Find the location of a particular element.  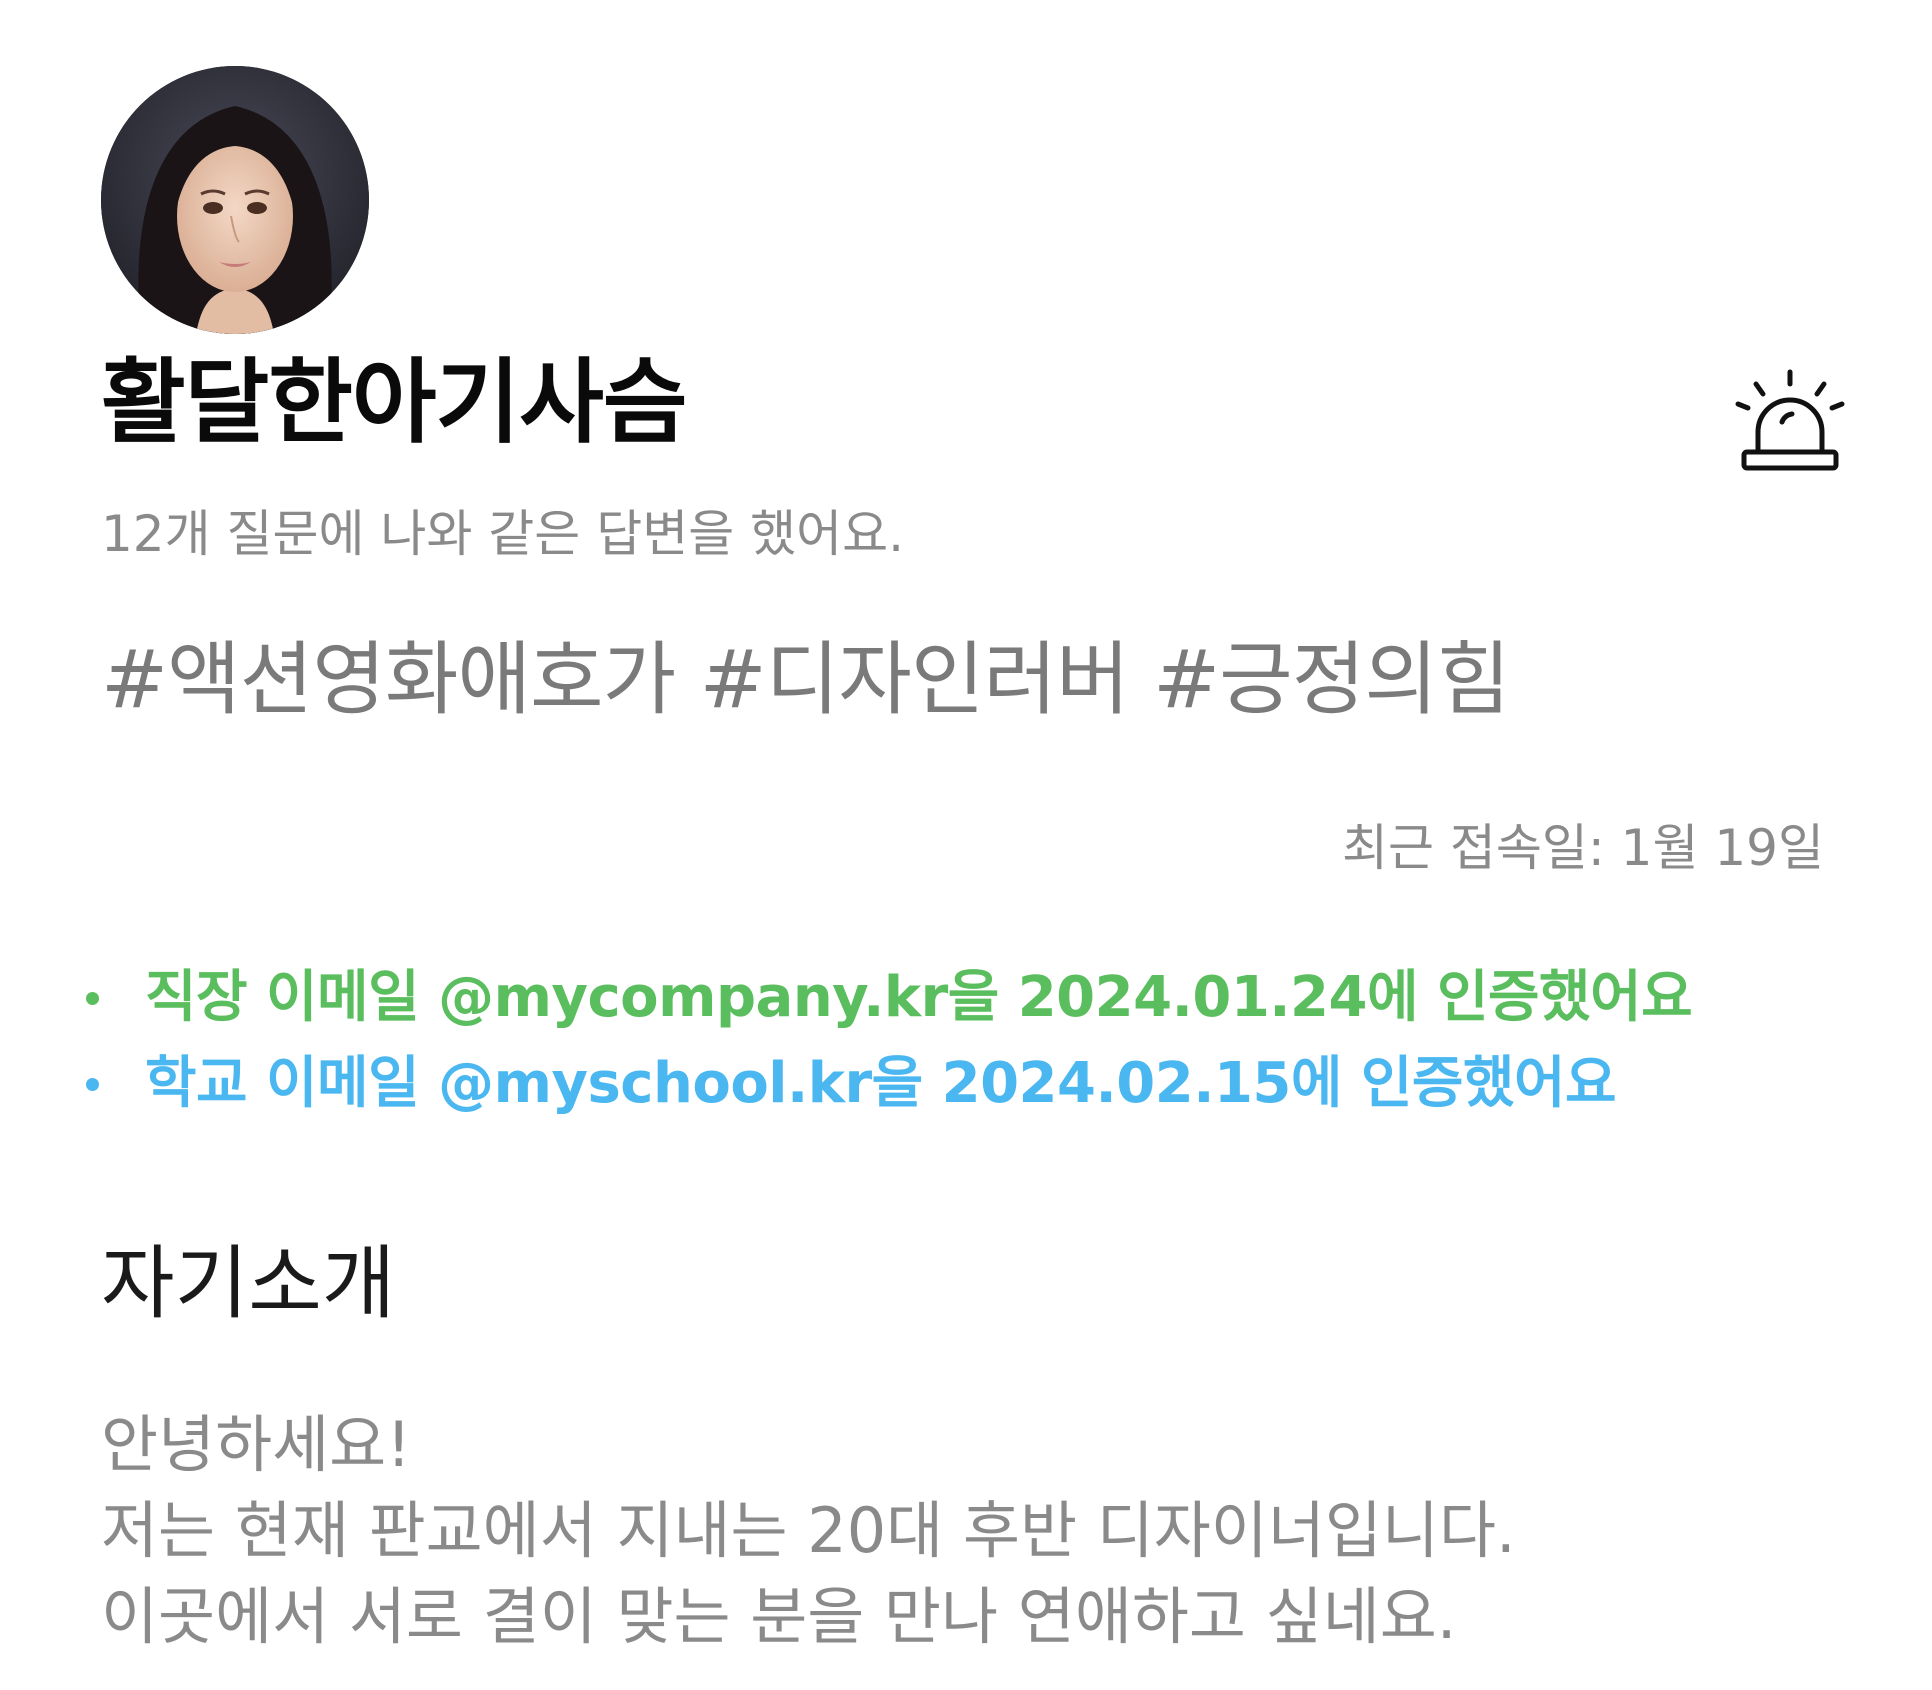

profile-tags: #액션영화애호가 #디자인러버 #긍정의힘 is located at coordinates (806, 679).